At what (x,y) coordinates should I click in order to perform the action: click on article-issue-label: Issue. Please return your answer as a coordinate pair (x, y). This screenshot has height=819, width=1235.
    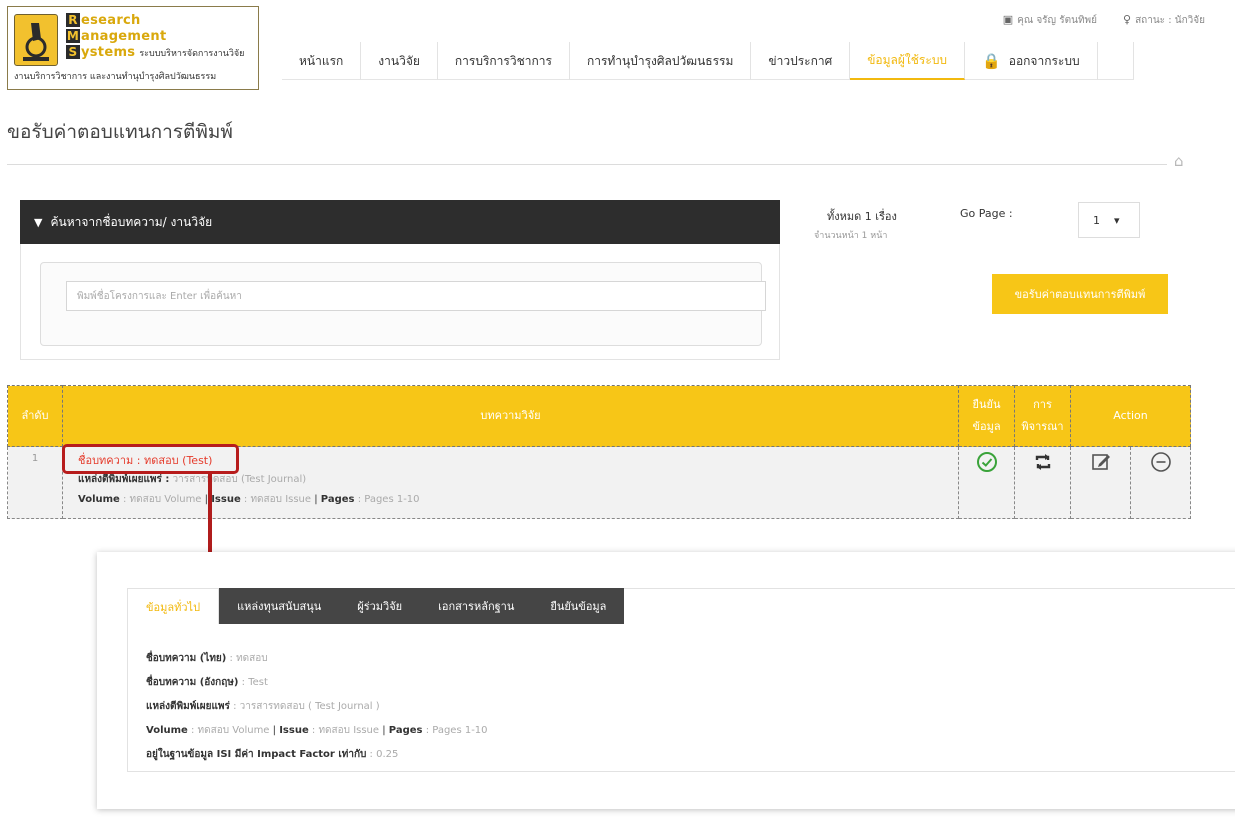
    Looking at the image, I should click on (226, 499).